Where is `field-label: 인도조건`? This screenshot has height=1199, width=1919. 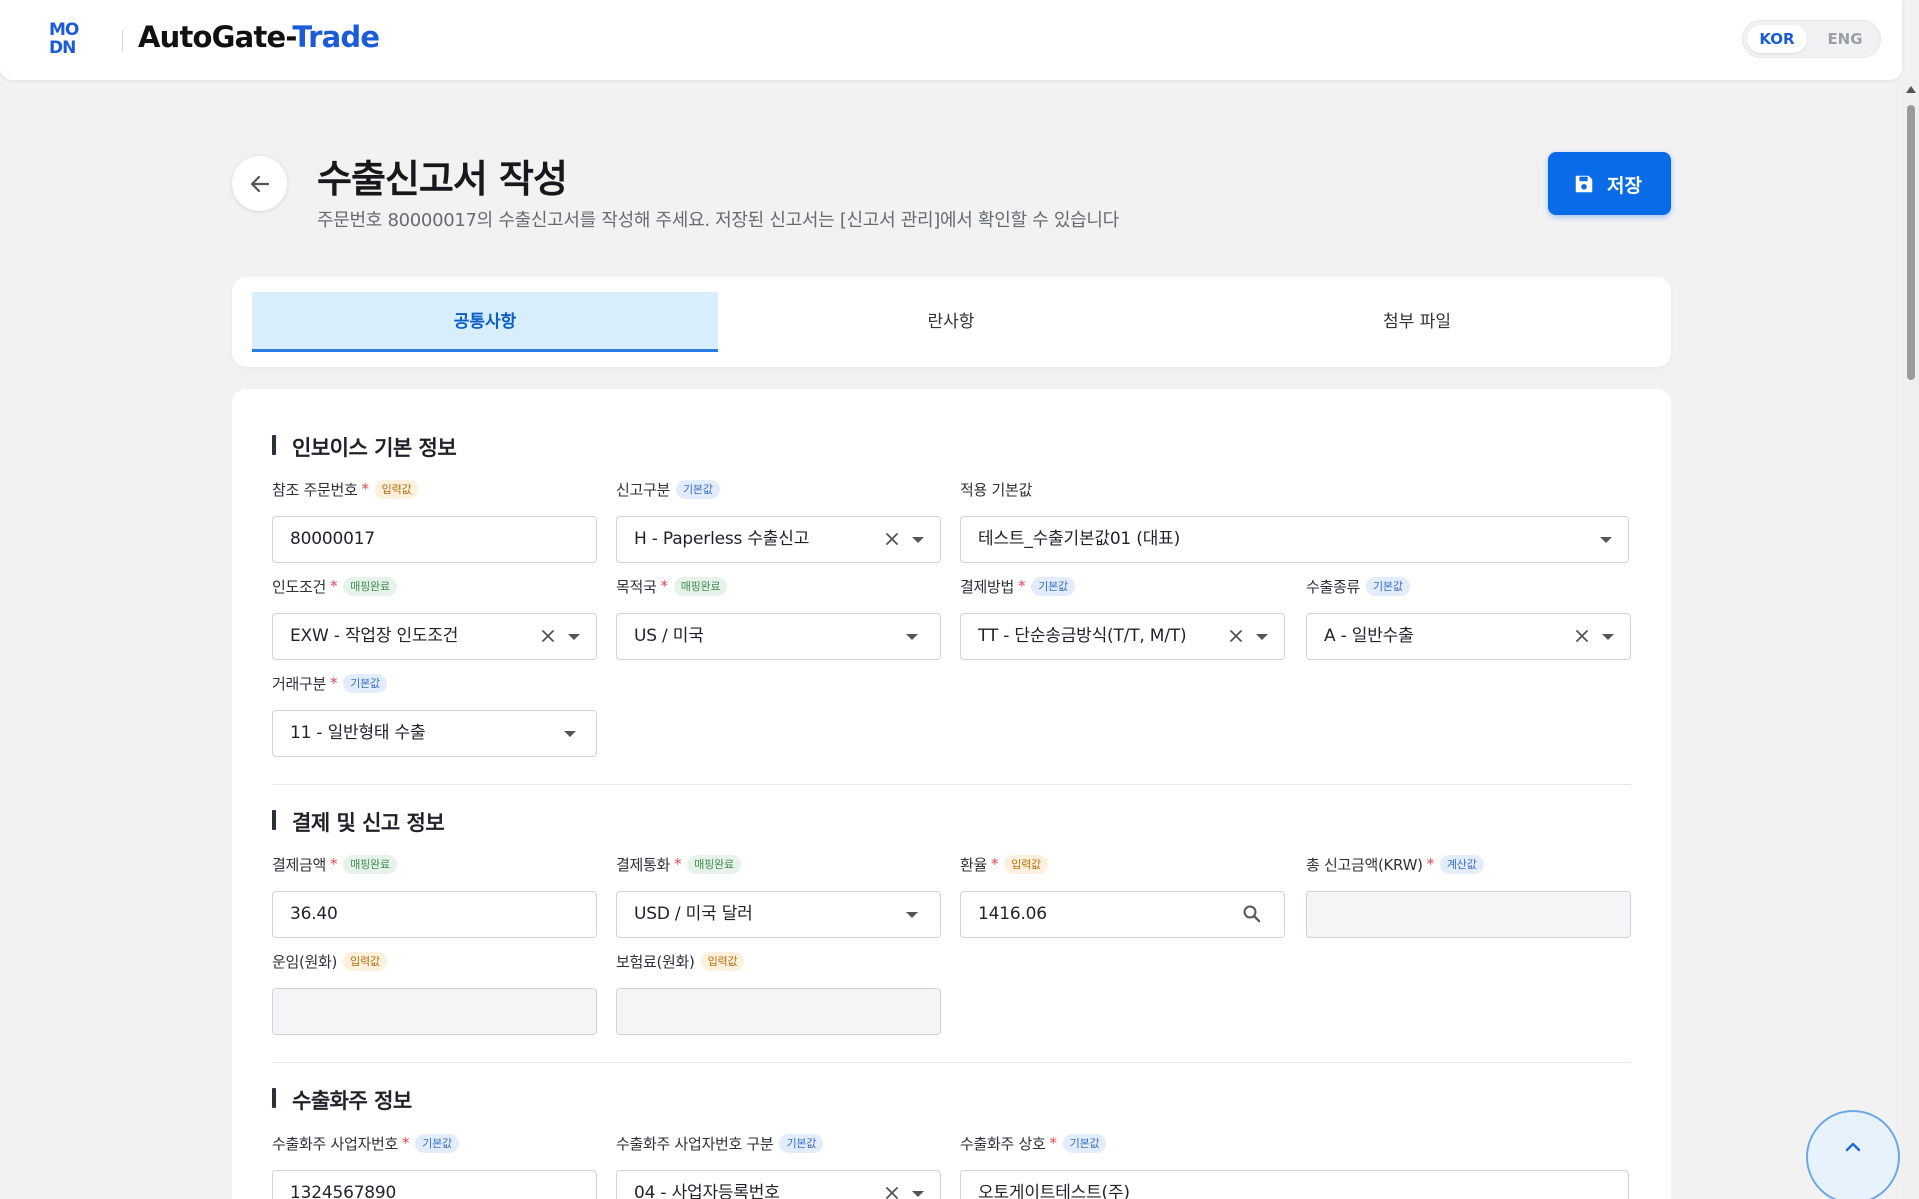 field-label: 인도조건 is located at coordinates (299, 586).